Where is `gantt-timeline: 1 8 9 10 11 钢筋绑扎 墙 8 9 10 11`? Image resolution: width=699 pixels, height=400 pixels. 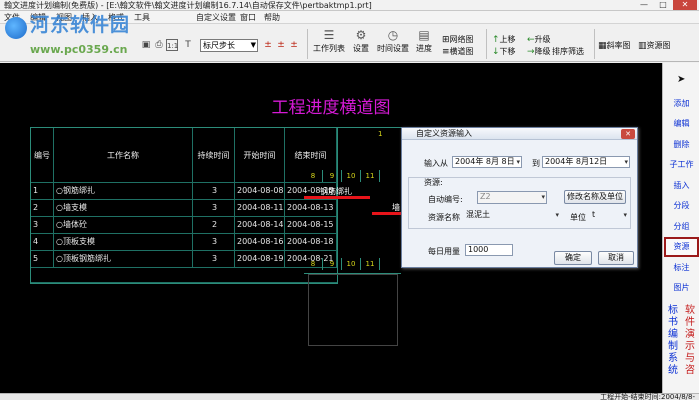
gantt-timeline: 1 8 9 10 11 钢筋绑扎 墙 8 9 10 11 is located at coordinates (352, 200).